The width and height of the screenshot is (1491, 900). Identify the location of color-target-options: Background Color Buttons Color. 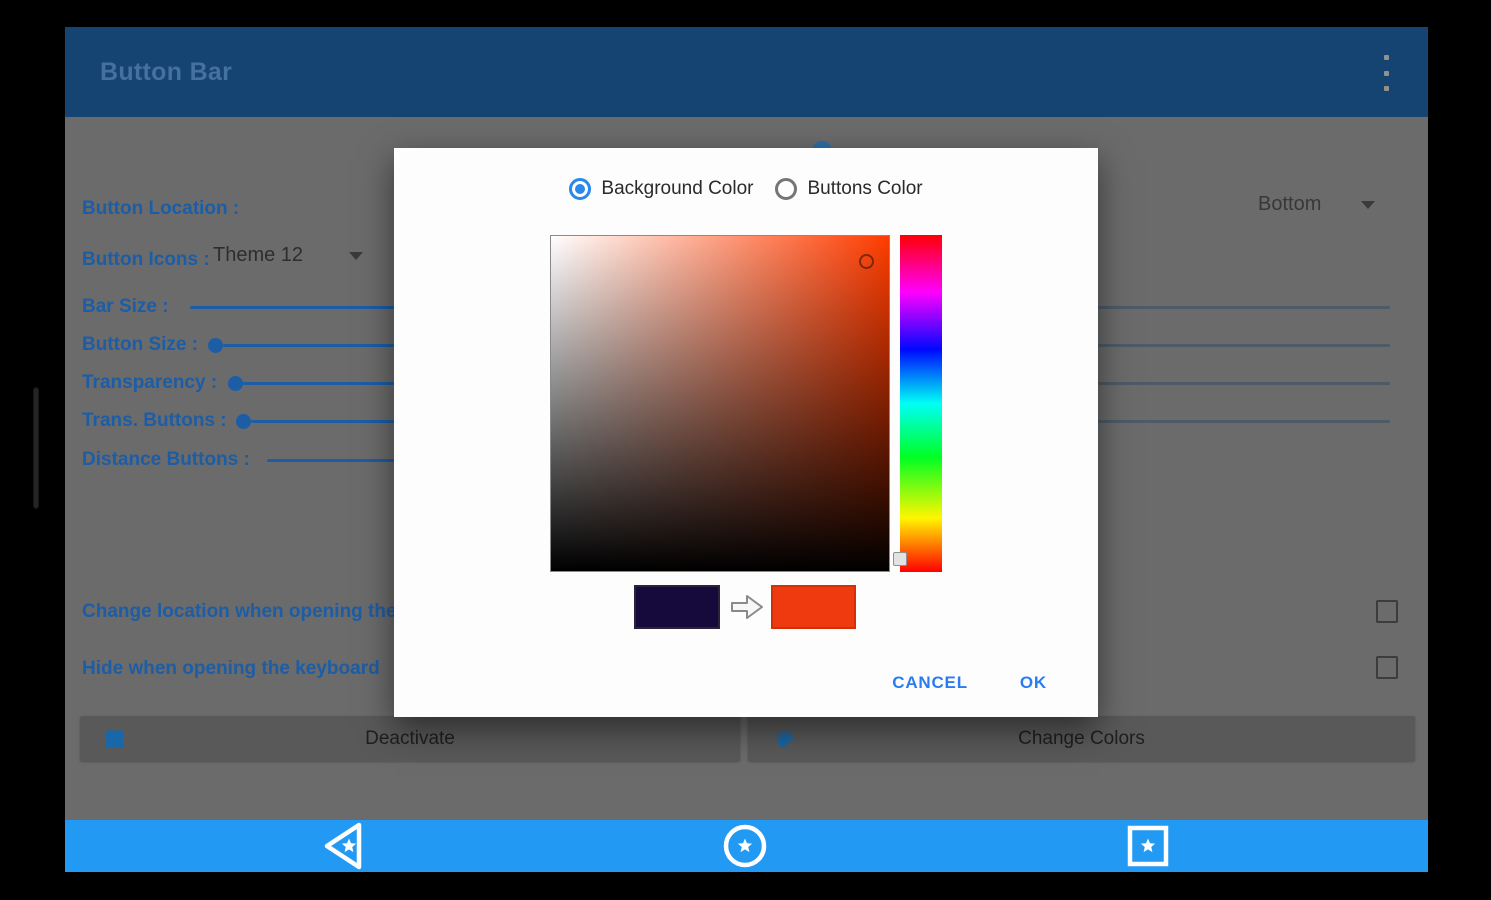
(746, 189).